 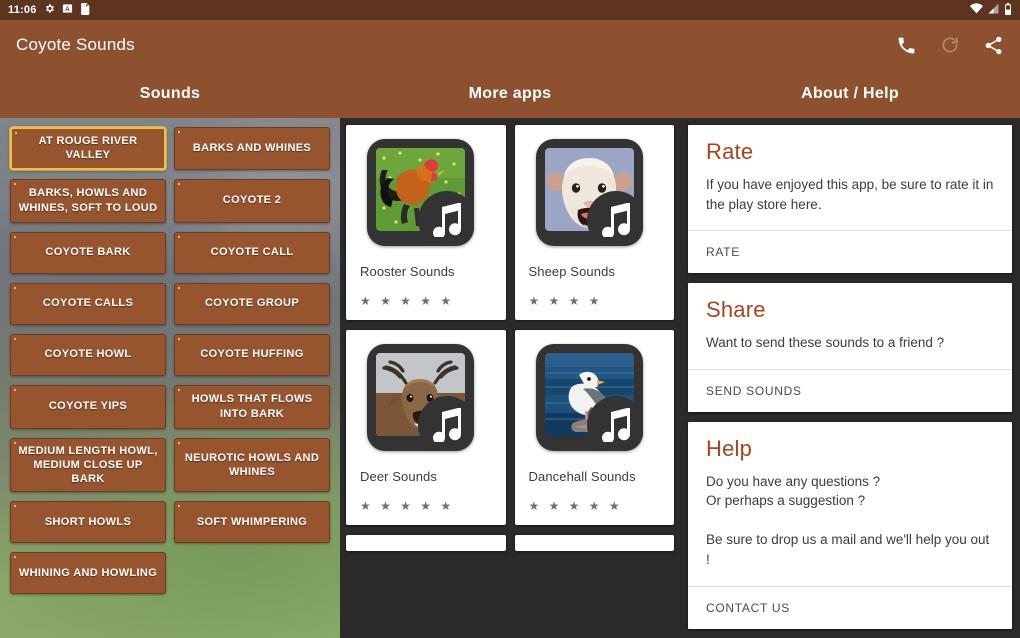 I want to click on sound-button-label: SOFT WHIMPERING, so click(x=252, y=522).